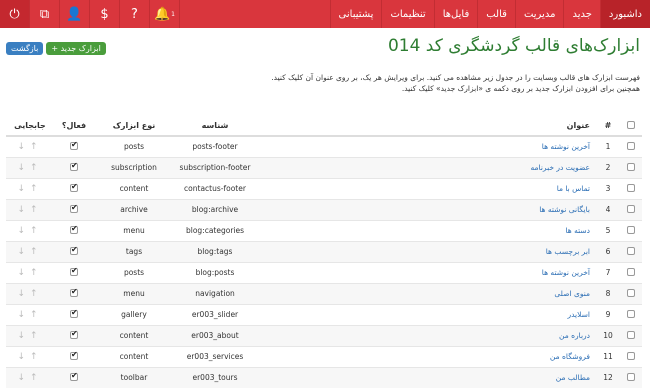  What do you see at coordinates (624, 14) in the screenshot?
I see `nav-item-0: داشبورد` at bounding box center [624, 14].